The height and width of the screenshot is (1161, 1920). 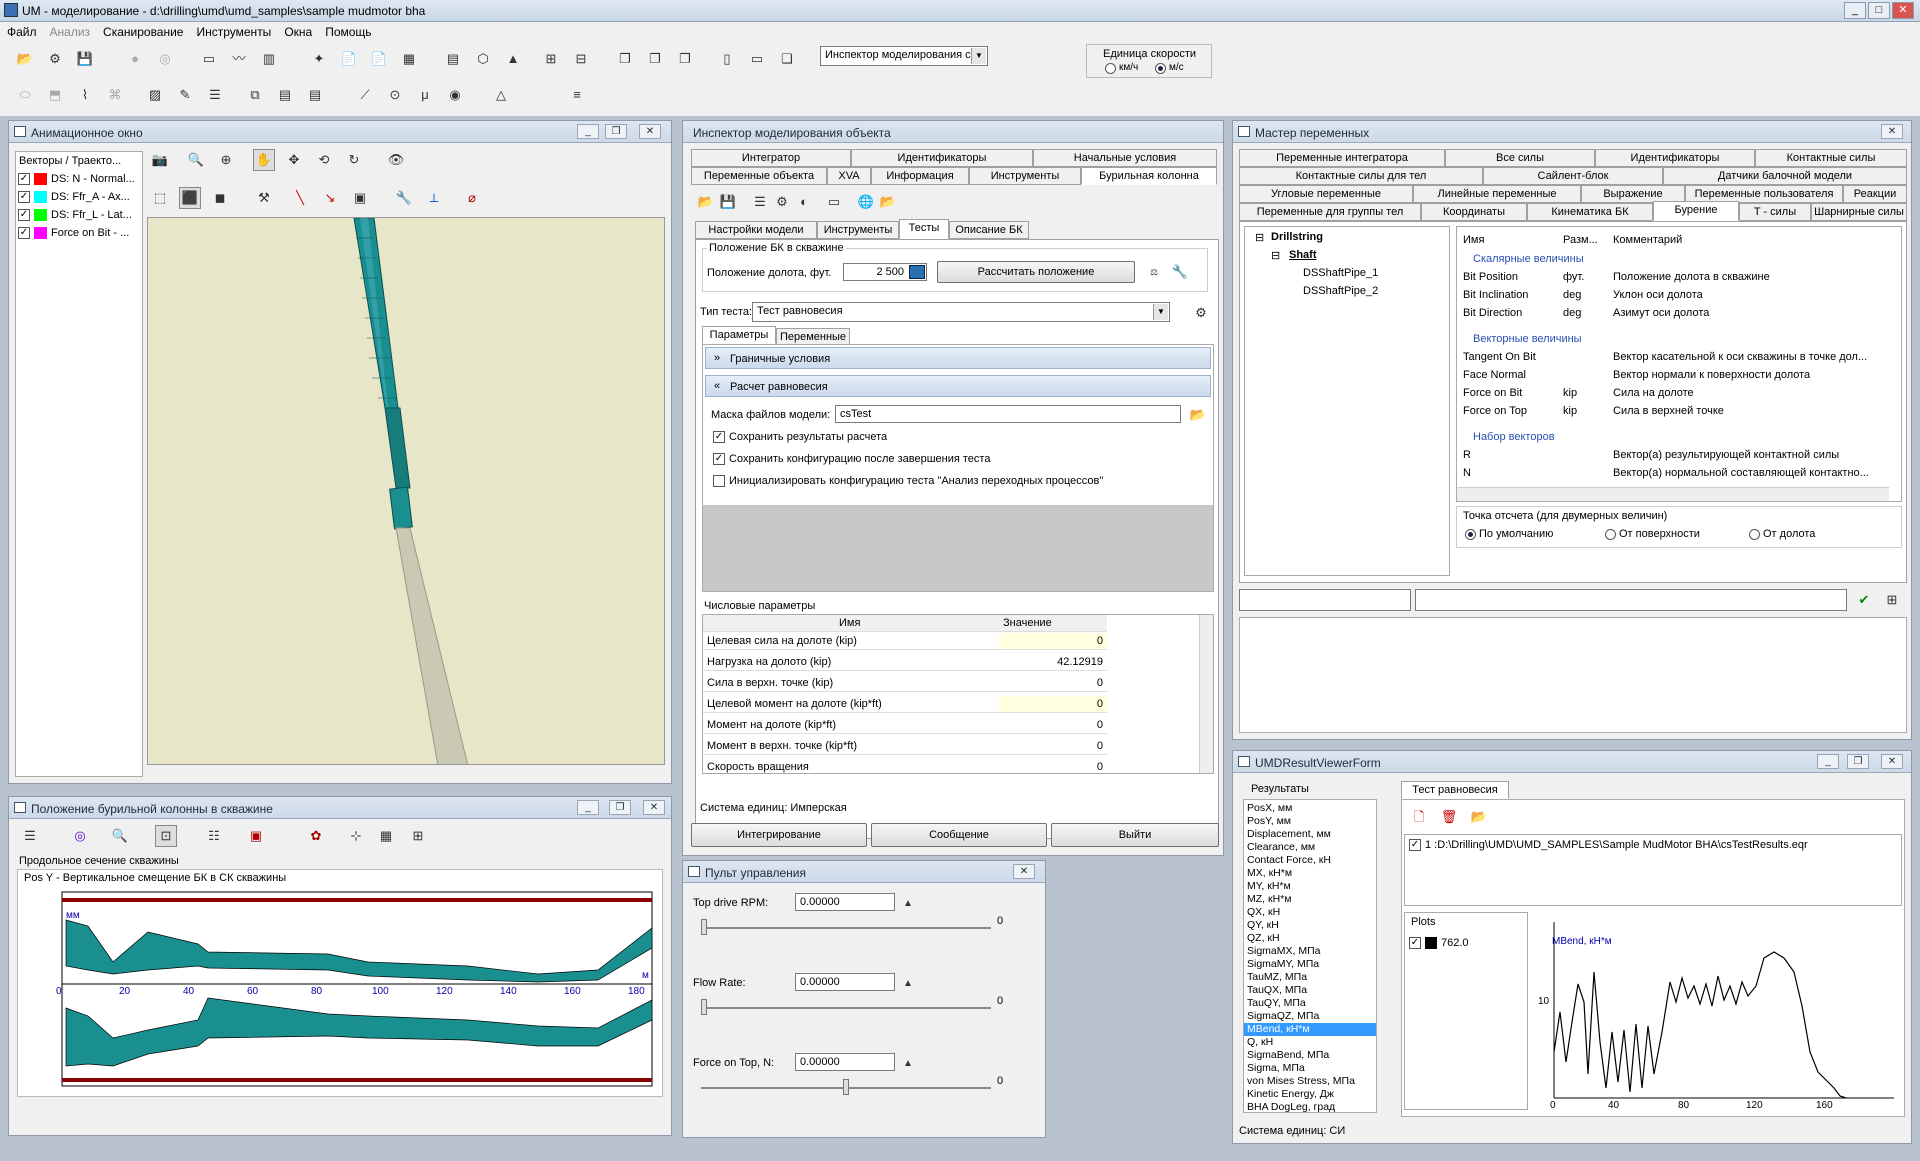 What do you see at coordinates (1326, 194) in the screenshot?
I see `tab-angular: Угловые переменные` at bounding box center [1326, 194].